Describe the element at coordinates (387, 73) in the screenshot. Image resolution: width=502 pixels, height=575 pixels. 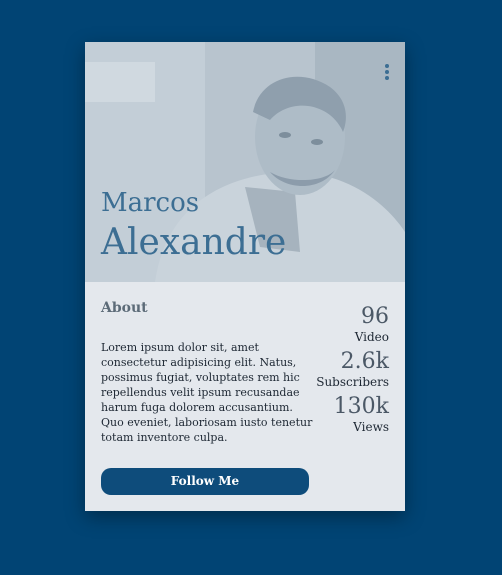
I see `more-vertical-icon` at that location.